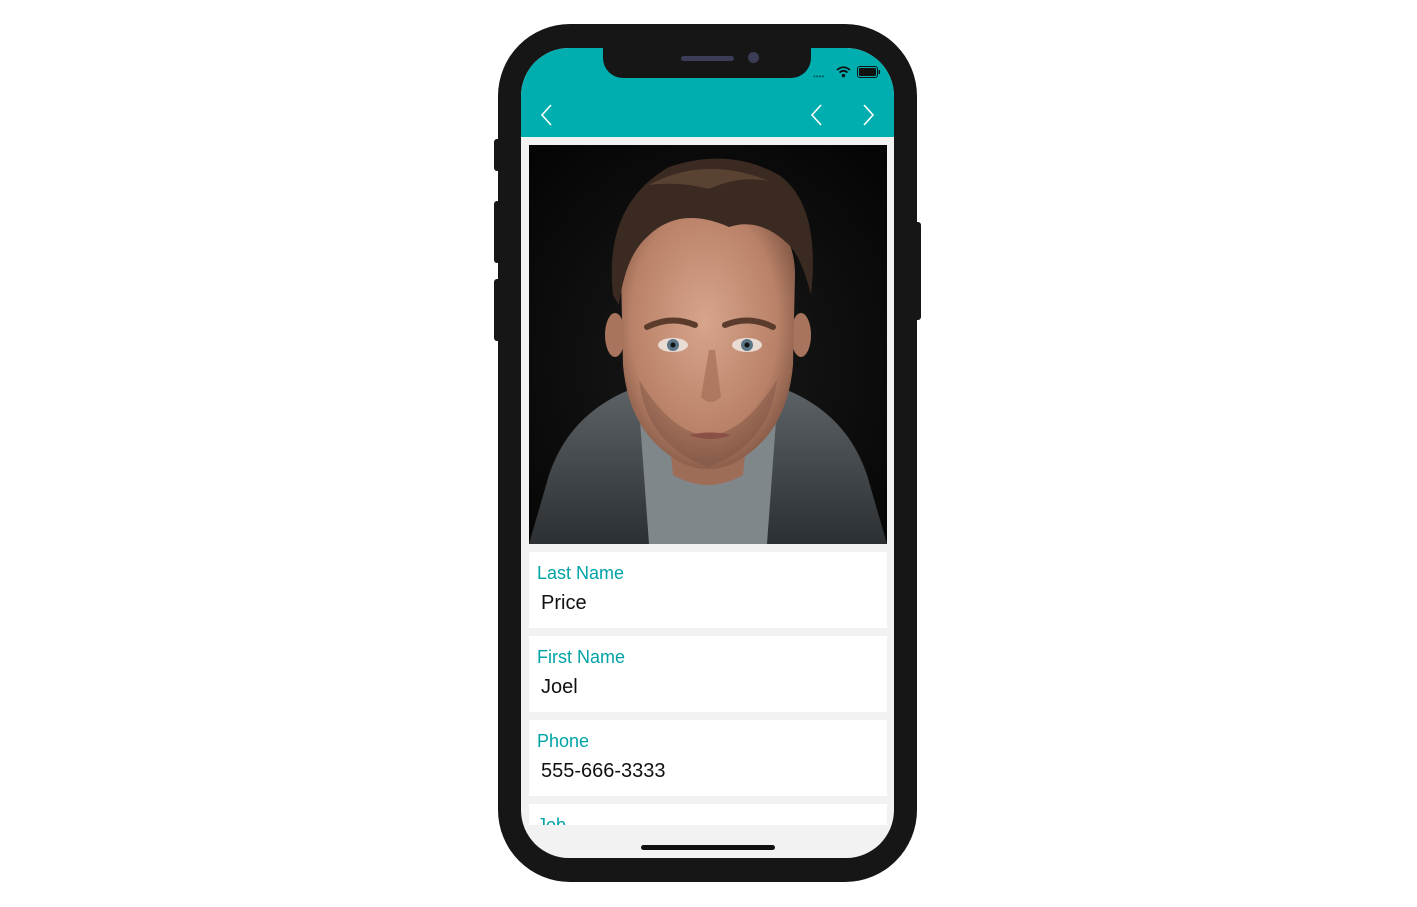 The width and height of the screenshot is (1417, 907). I want to click on previous-record-button, so click(817, 115).